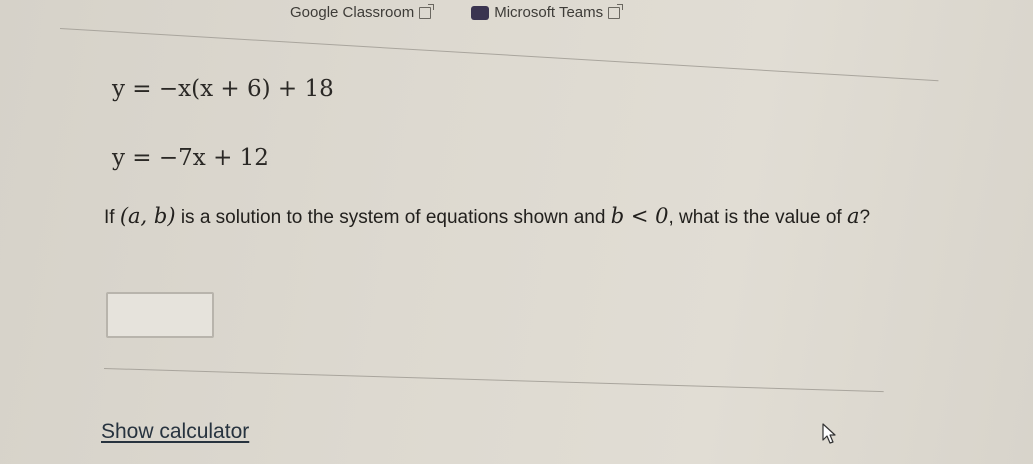 The height and width of the screenshot is (464, 1033). What do you see at coordinates (639, 216) in the screenshot?
I see `math-condition: b < 0` at bounding box center [639, 216].